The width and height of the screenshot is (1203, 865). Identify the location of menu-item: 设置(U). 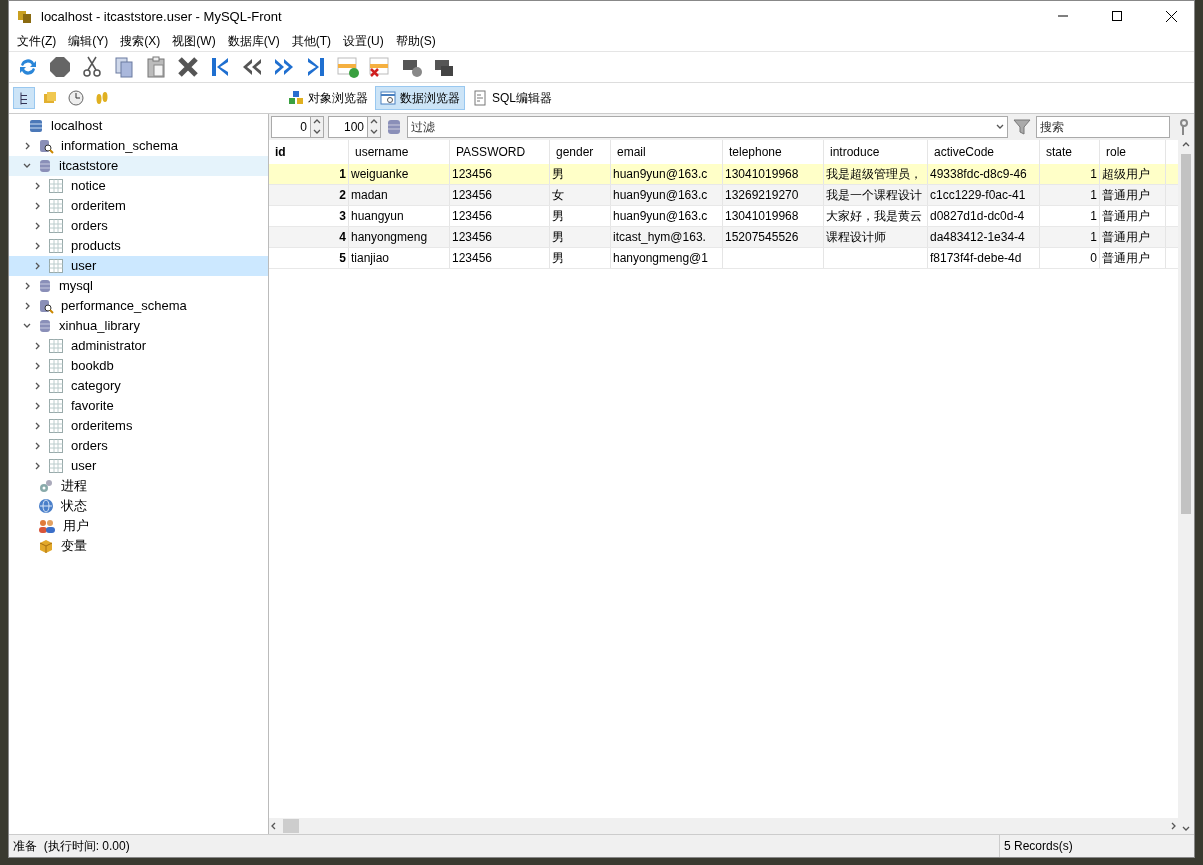
(363, 41).